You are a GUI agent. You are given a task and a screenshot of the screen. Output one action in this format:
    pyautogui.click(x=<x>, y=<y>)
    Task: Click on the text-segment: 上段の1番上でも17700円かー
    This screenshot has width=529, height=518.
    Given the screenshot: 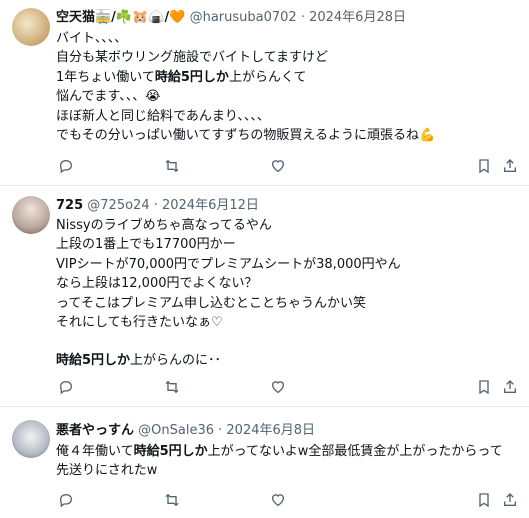 What is the action you would take?
    pyautogui.click(x=146, y=245)
    